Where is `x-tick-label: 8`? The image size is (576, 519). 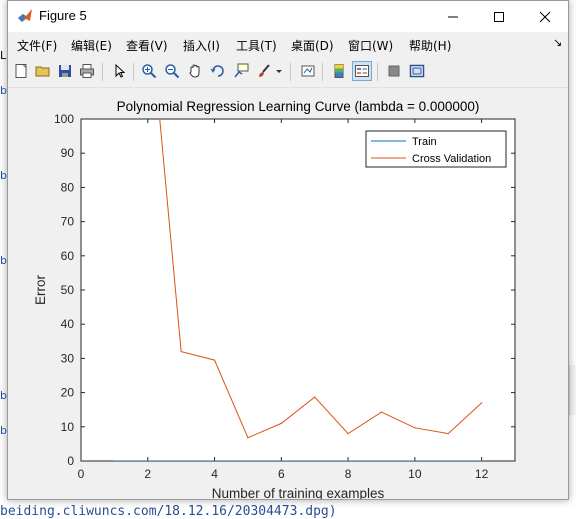 x-tick-label: 8 is located at coordinates (348, 474).